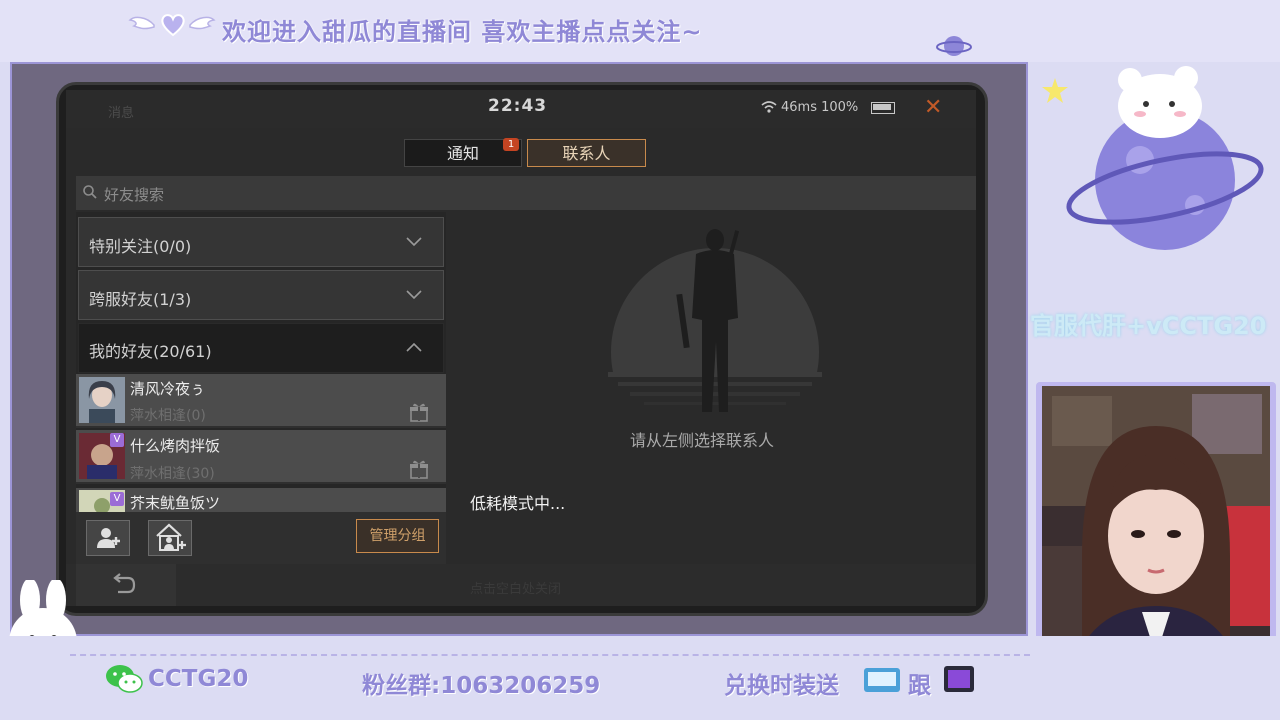  I want to click on contact-name: 芥末鱿鱼饭ツ, so click(175, 503).